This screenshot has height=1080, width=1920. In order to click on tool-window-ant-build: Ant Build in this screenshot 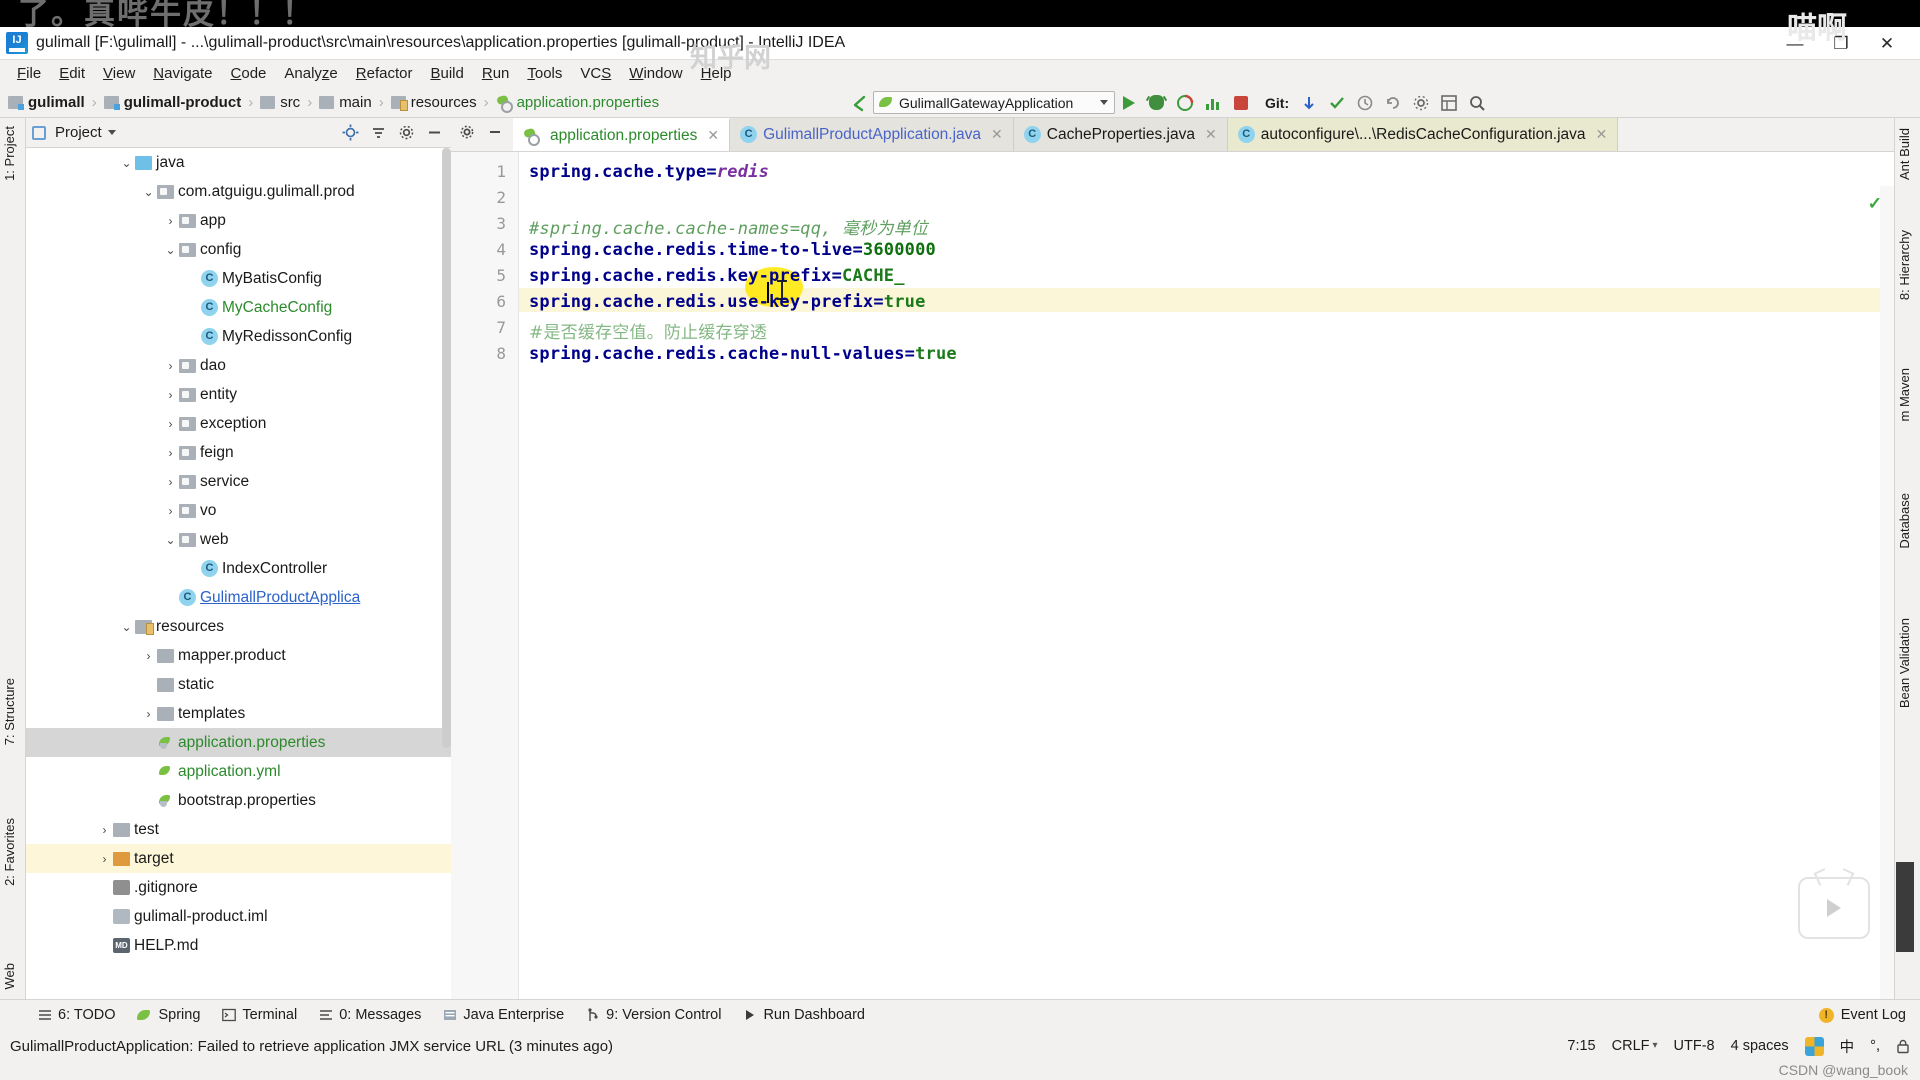, I will do `click(1904, 154)`.